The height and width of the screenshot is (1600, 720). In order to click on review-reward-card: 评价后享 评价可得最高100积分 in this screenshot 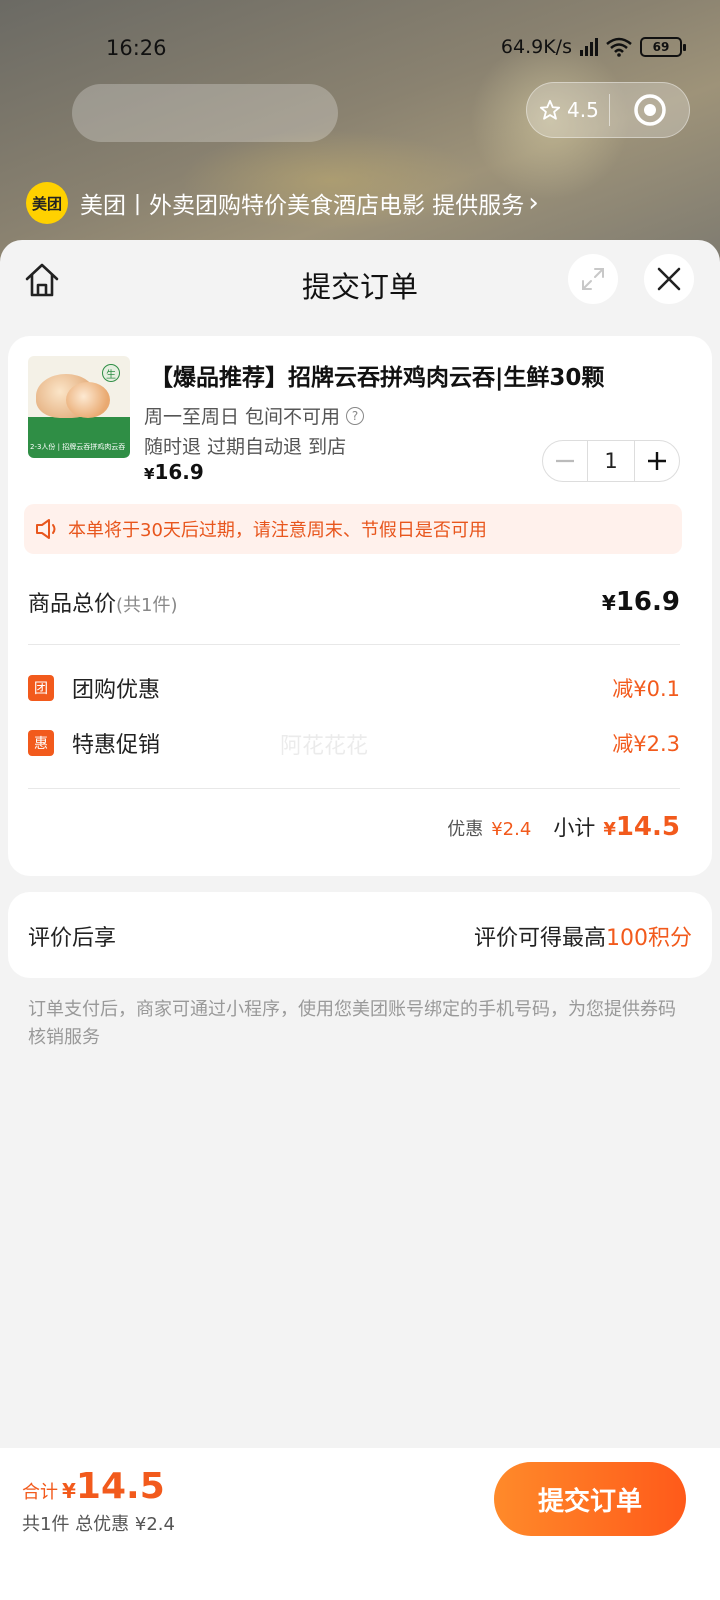, I will do `click(360, 935)`.